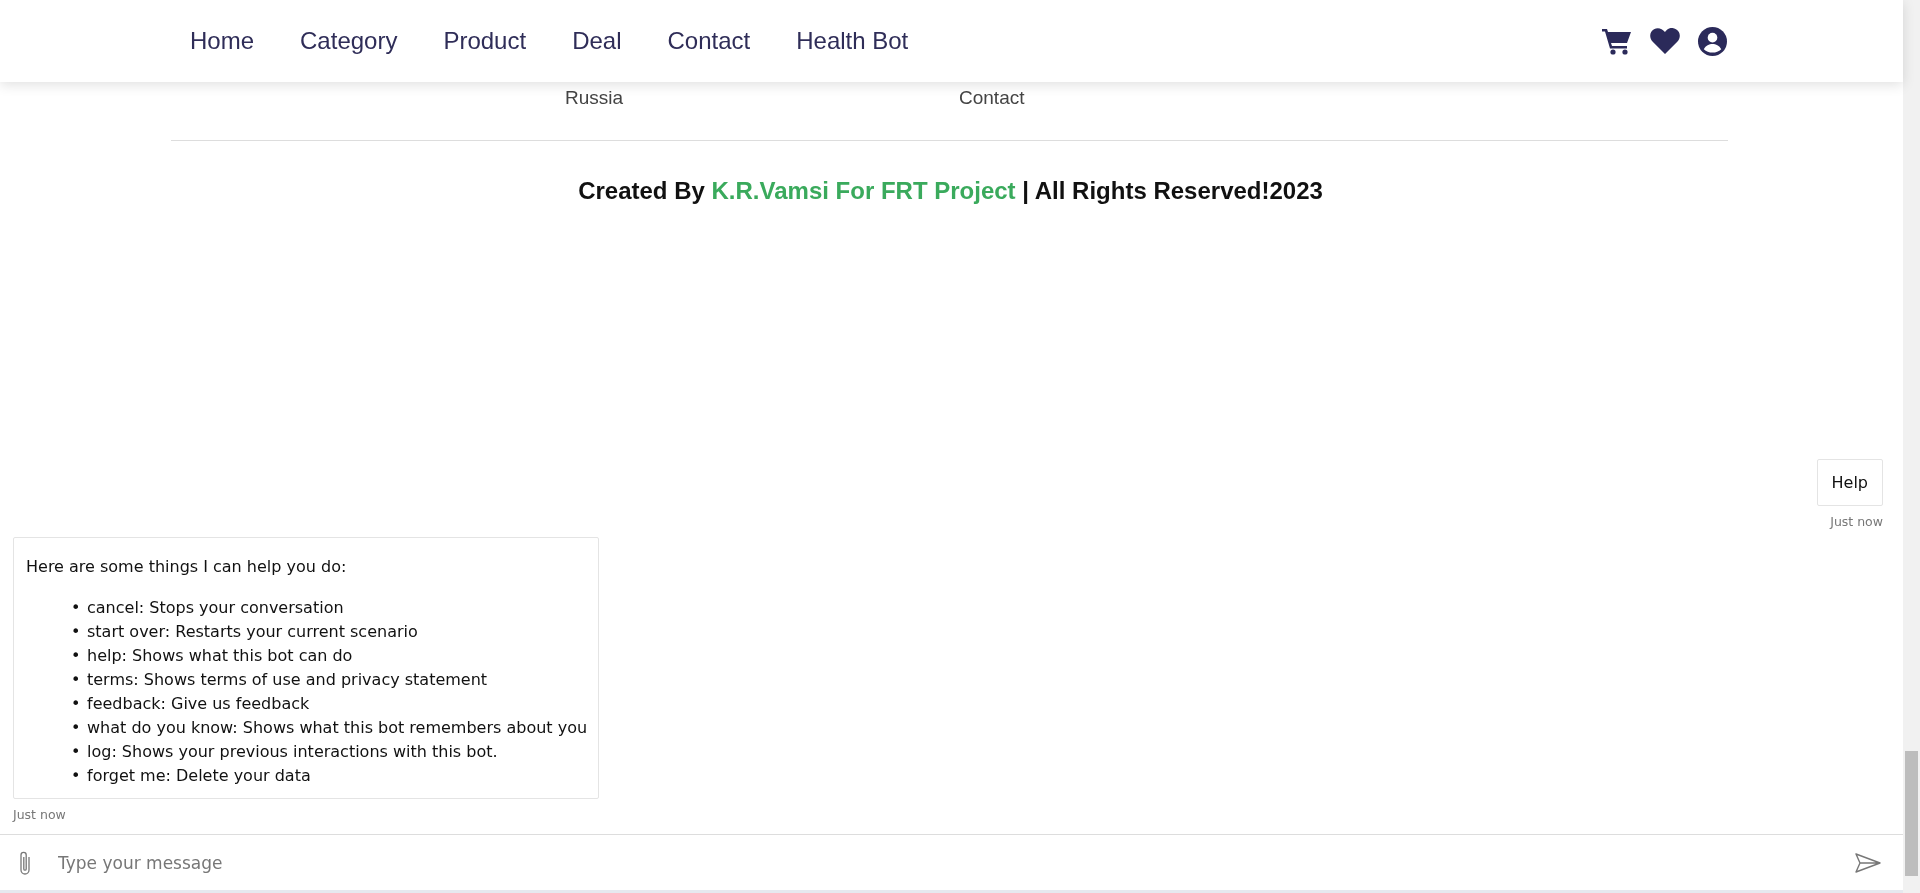 Image resolution: width=1920 pixels, height=893 pixels. What do you see at coordinates (222, 41) in the screenshot?
I see `nav-link: Home` at bounding box center [222, 41].